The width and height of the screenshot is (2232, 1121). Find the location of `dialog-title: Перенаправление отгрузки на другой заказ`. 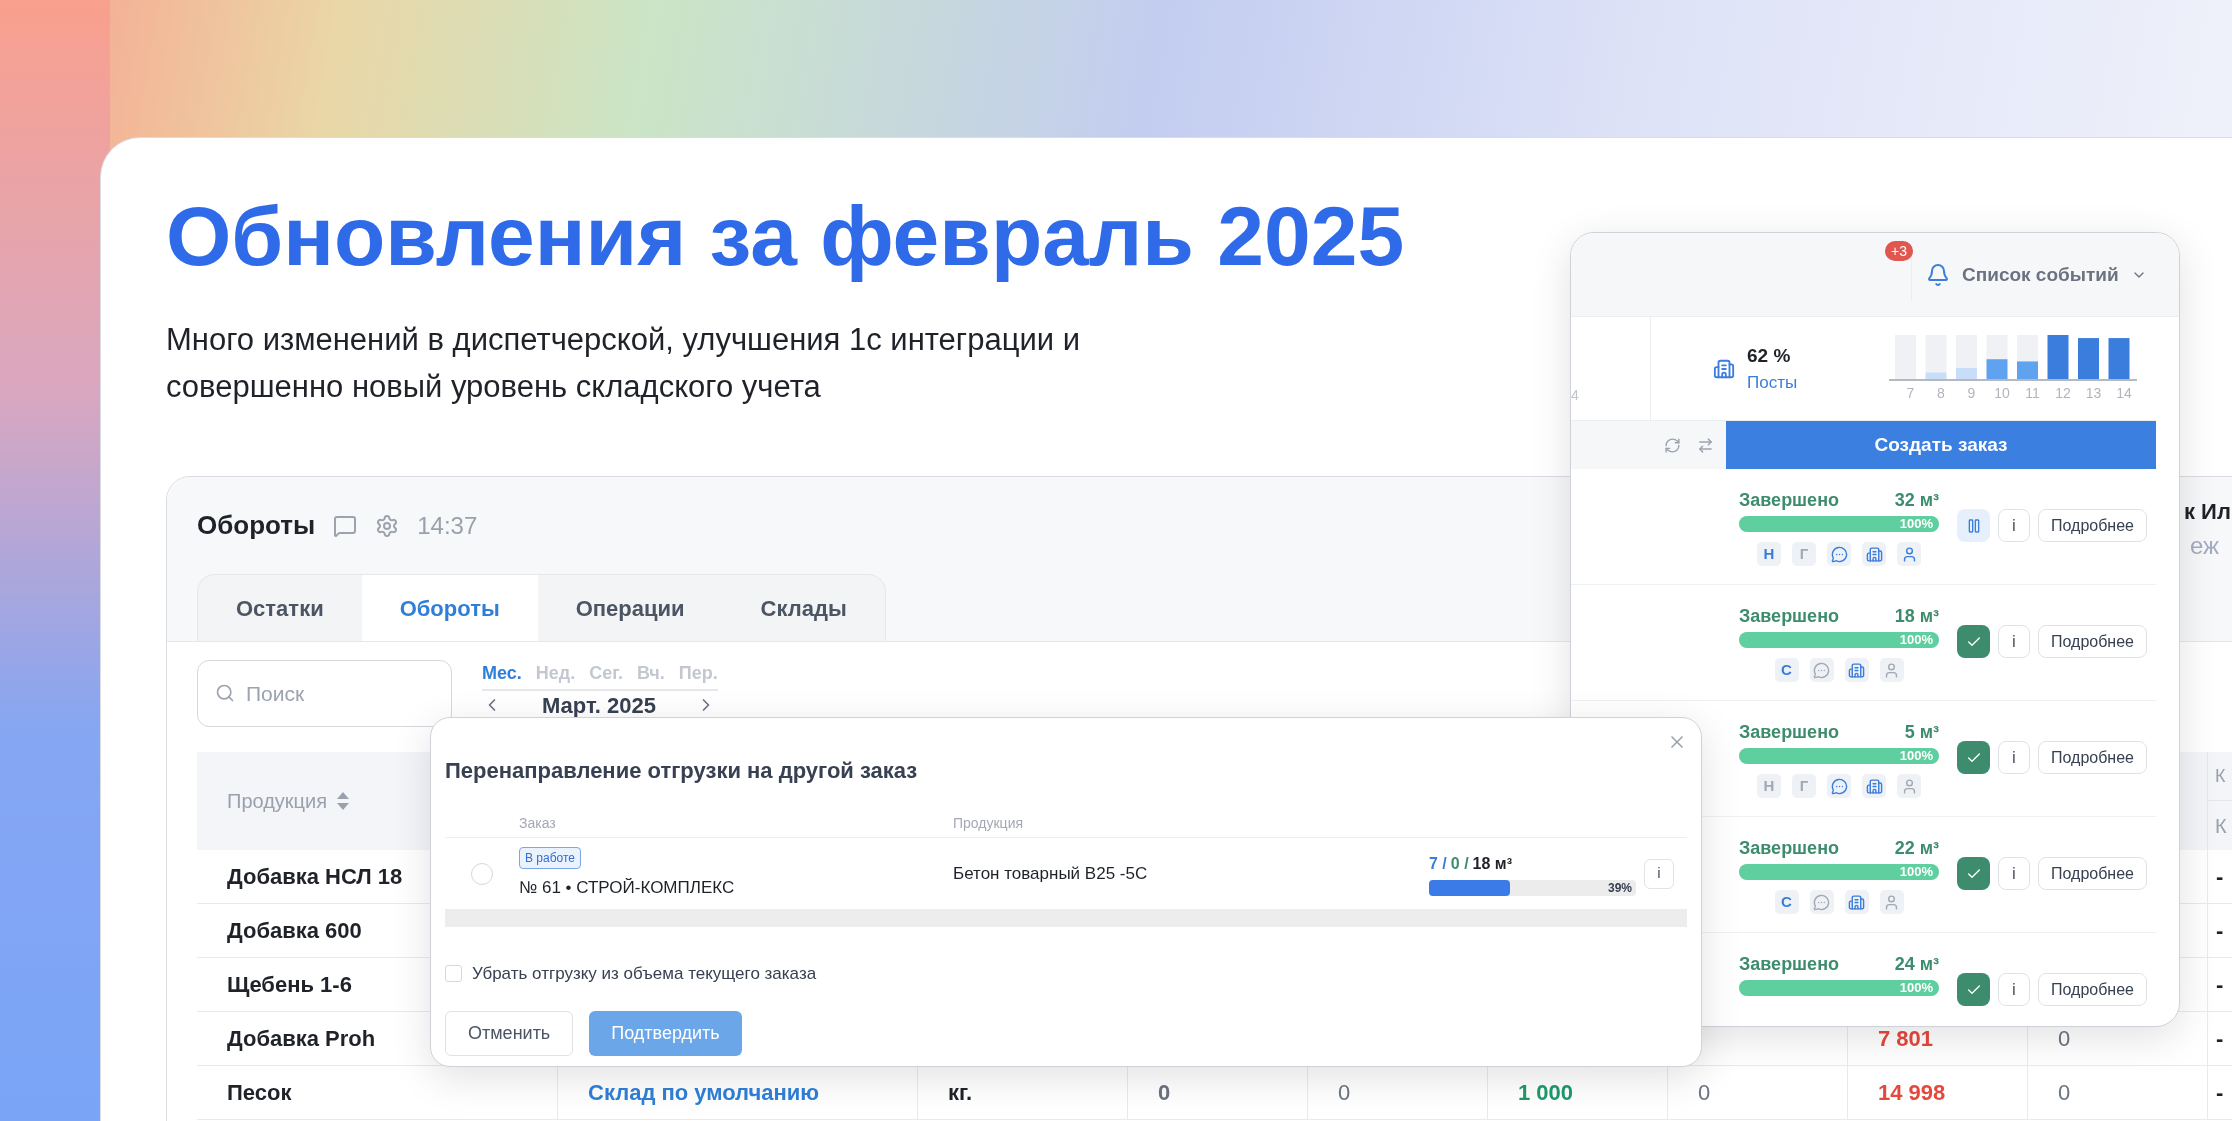

dialog-title: Перенаправление отгрузки на другой заказ is located at coordinates (681, 771).